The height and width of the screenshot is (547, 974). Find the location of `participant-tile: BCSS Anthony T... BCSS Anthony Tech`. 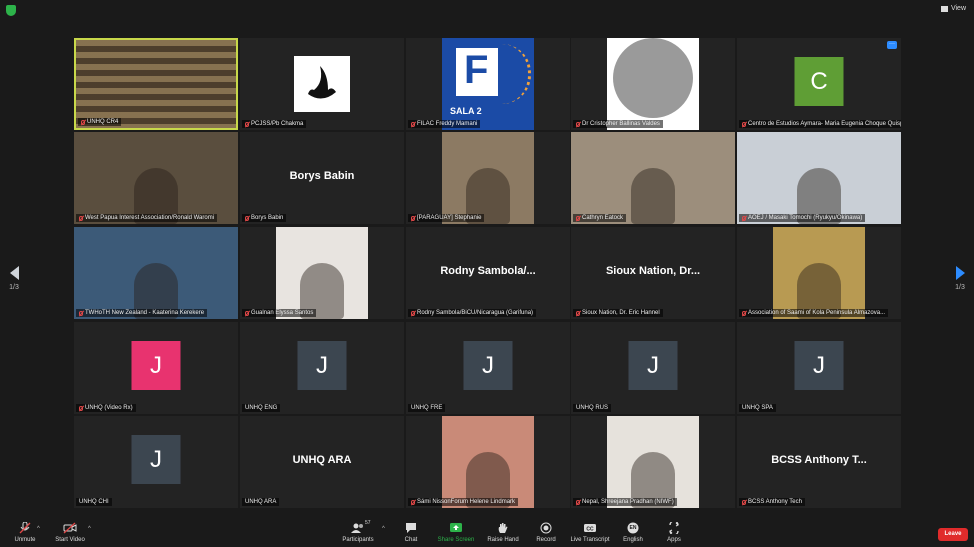

participant-tile: BCSS Anthony T... BCSS Anthony Tech is located at coordinates (819, 462).